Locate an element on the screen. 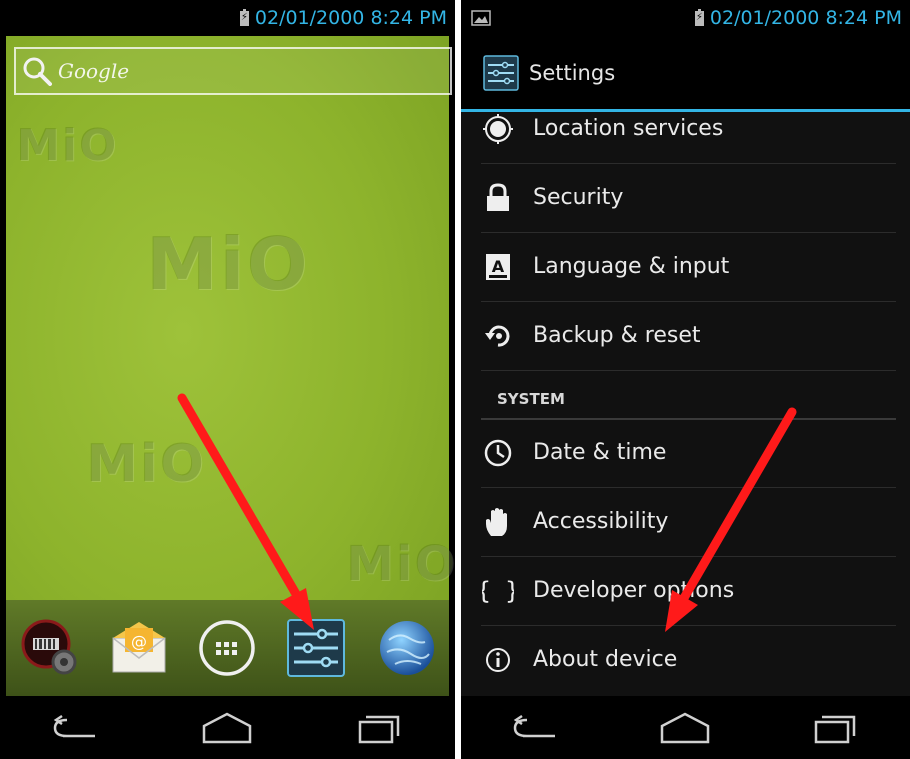 This screenshot has width=910, height=759. section-header-label: SYSTEM is located at coordinates (531, 399).